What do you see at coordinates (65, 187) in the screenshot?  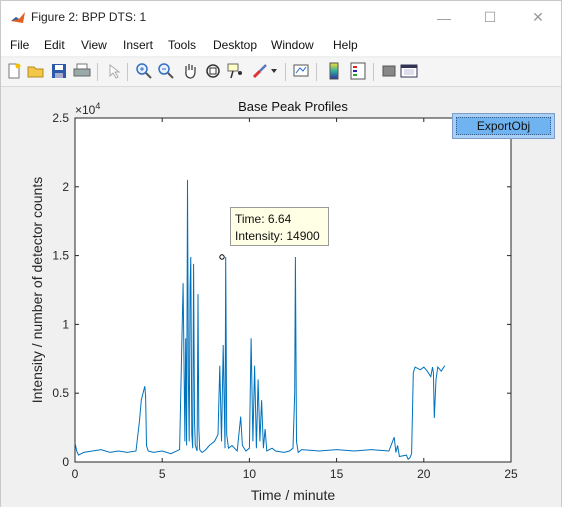 I see `y-tick-label: 2` at bounding box center [65, 187].